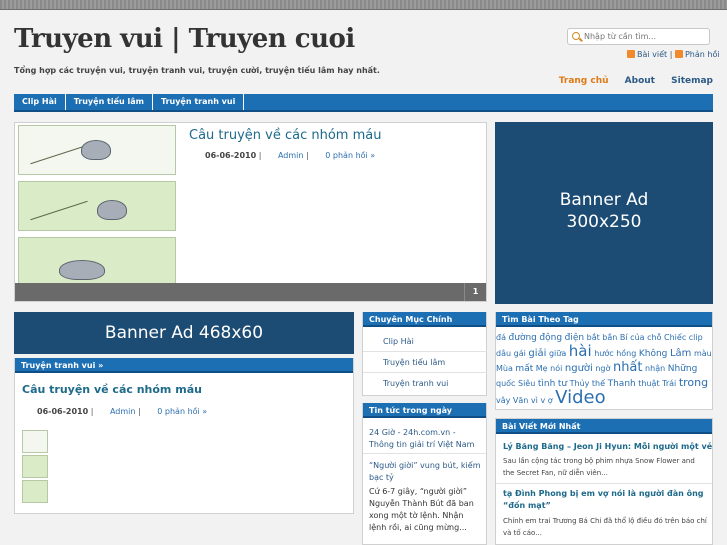 The height and width of the screenshot is (545, 727). What do you see at coordinates (503, 400) in the screenshot?
I see `tag-link: vây` at bounding box center [503, 400].